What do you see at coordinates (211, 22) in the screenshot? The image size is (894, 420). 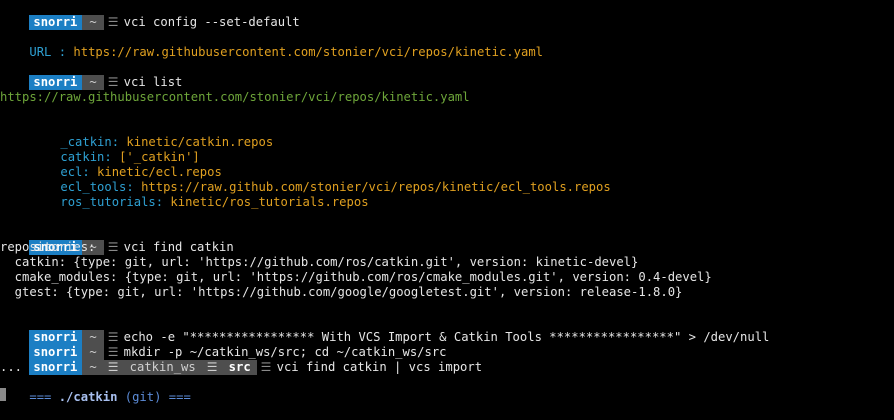 I see `command-text: vci config --set-default` at bounding box center [211, 22].